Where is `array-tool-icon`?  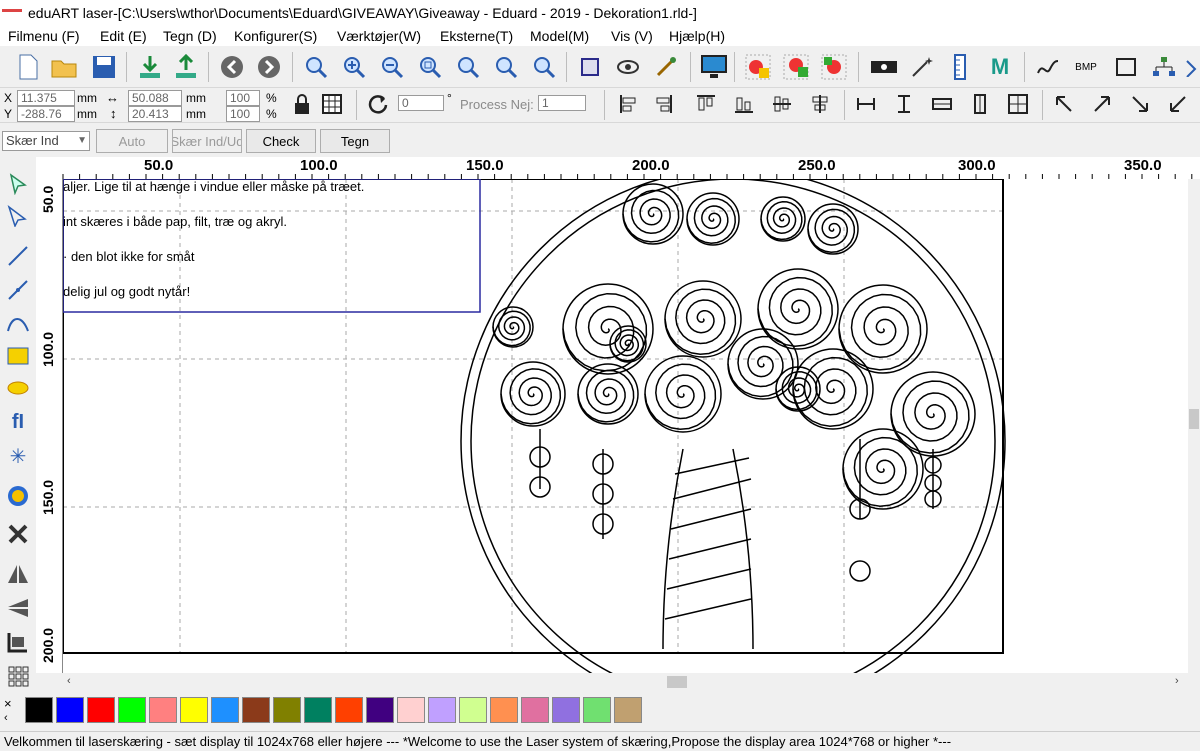
array-tool-icon is located at coordinates (18, 676).